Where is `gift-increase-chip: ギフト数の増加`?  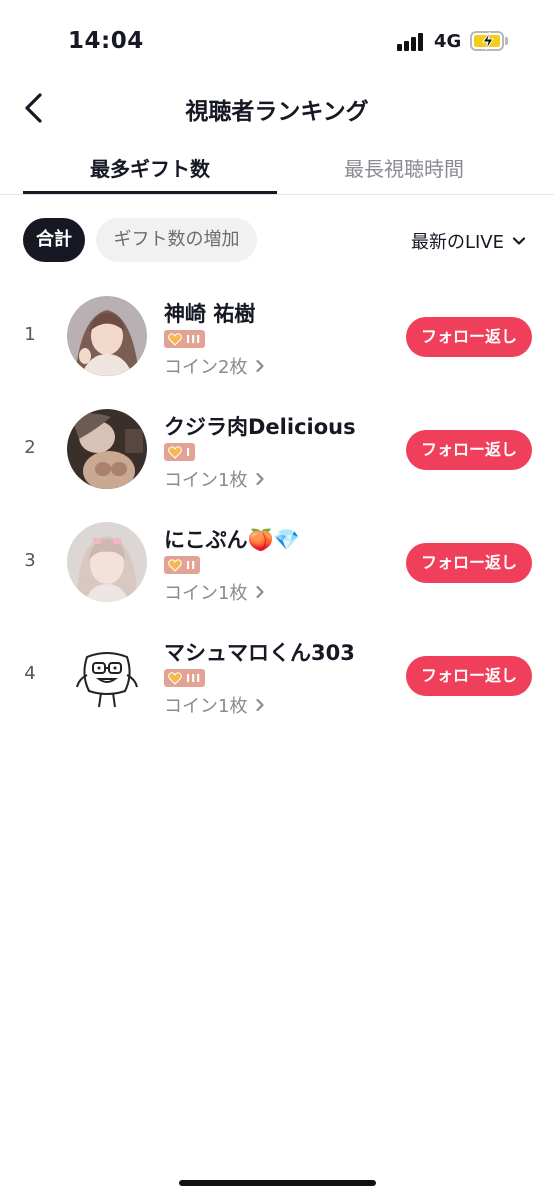 gift-increase-chip: ギフト数の増加 is located at coordinates (176, 240).